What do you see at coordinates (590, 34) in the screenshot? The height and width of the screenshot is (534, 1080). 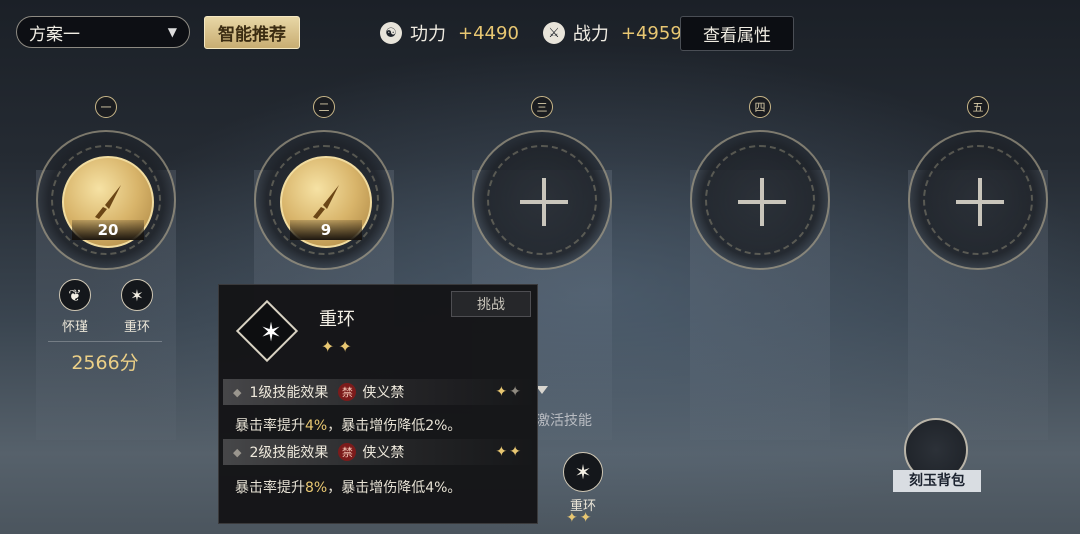 I see `stat-label-combat: 战力` at bounding box center [590, 34].